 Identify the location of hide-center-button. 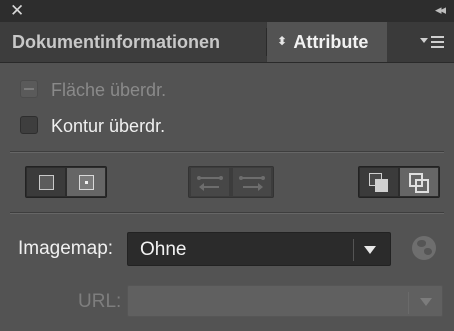
(46, 182).